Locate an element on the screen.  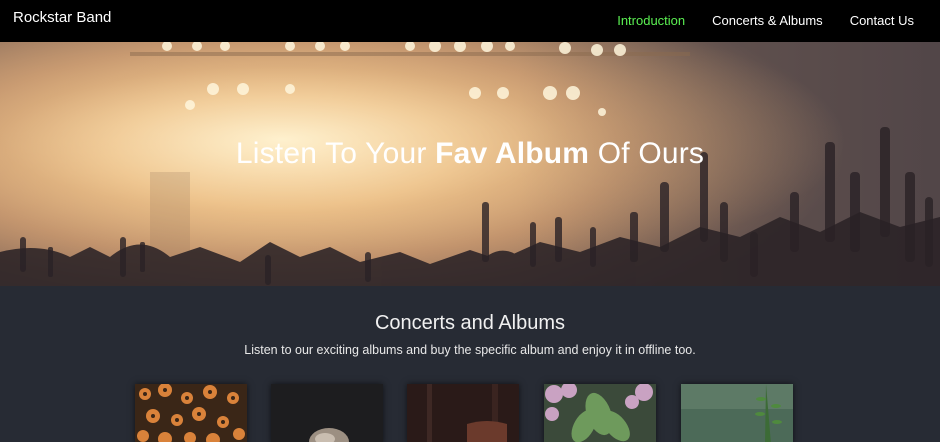
hero-title-bold: Fav Album is located at coordinates (512, 153).